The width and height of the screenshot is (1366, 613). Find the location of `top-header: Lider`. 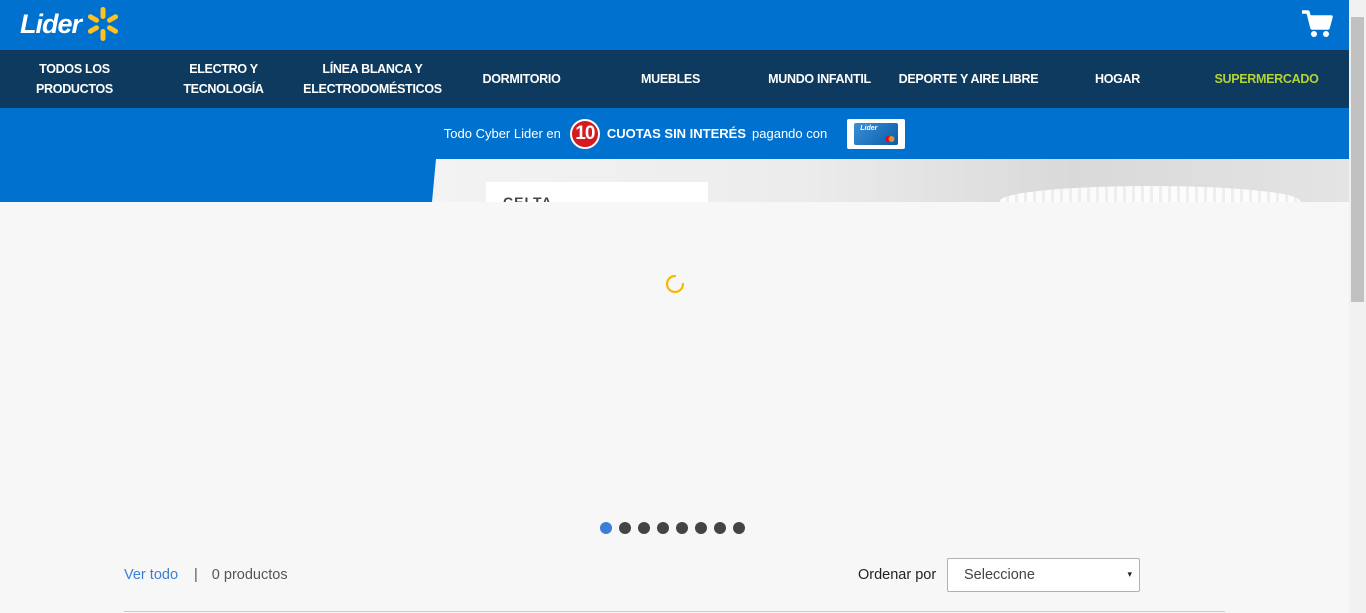

top-header: Lider is located at coordinates (674, 25).